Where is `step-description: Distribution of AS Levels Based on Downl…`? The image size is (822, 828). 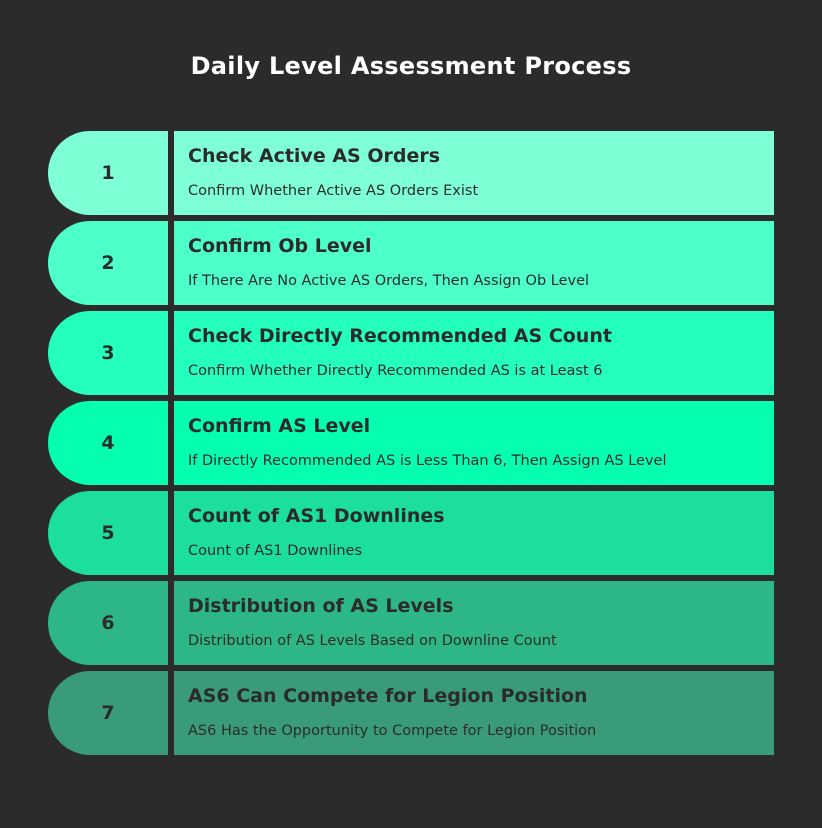
step-description: Distribution of AS Levels Based on Downl… is located at coordinates (372, 641).